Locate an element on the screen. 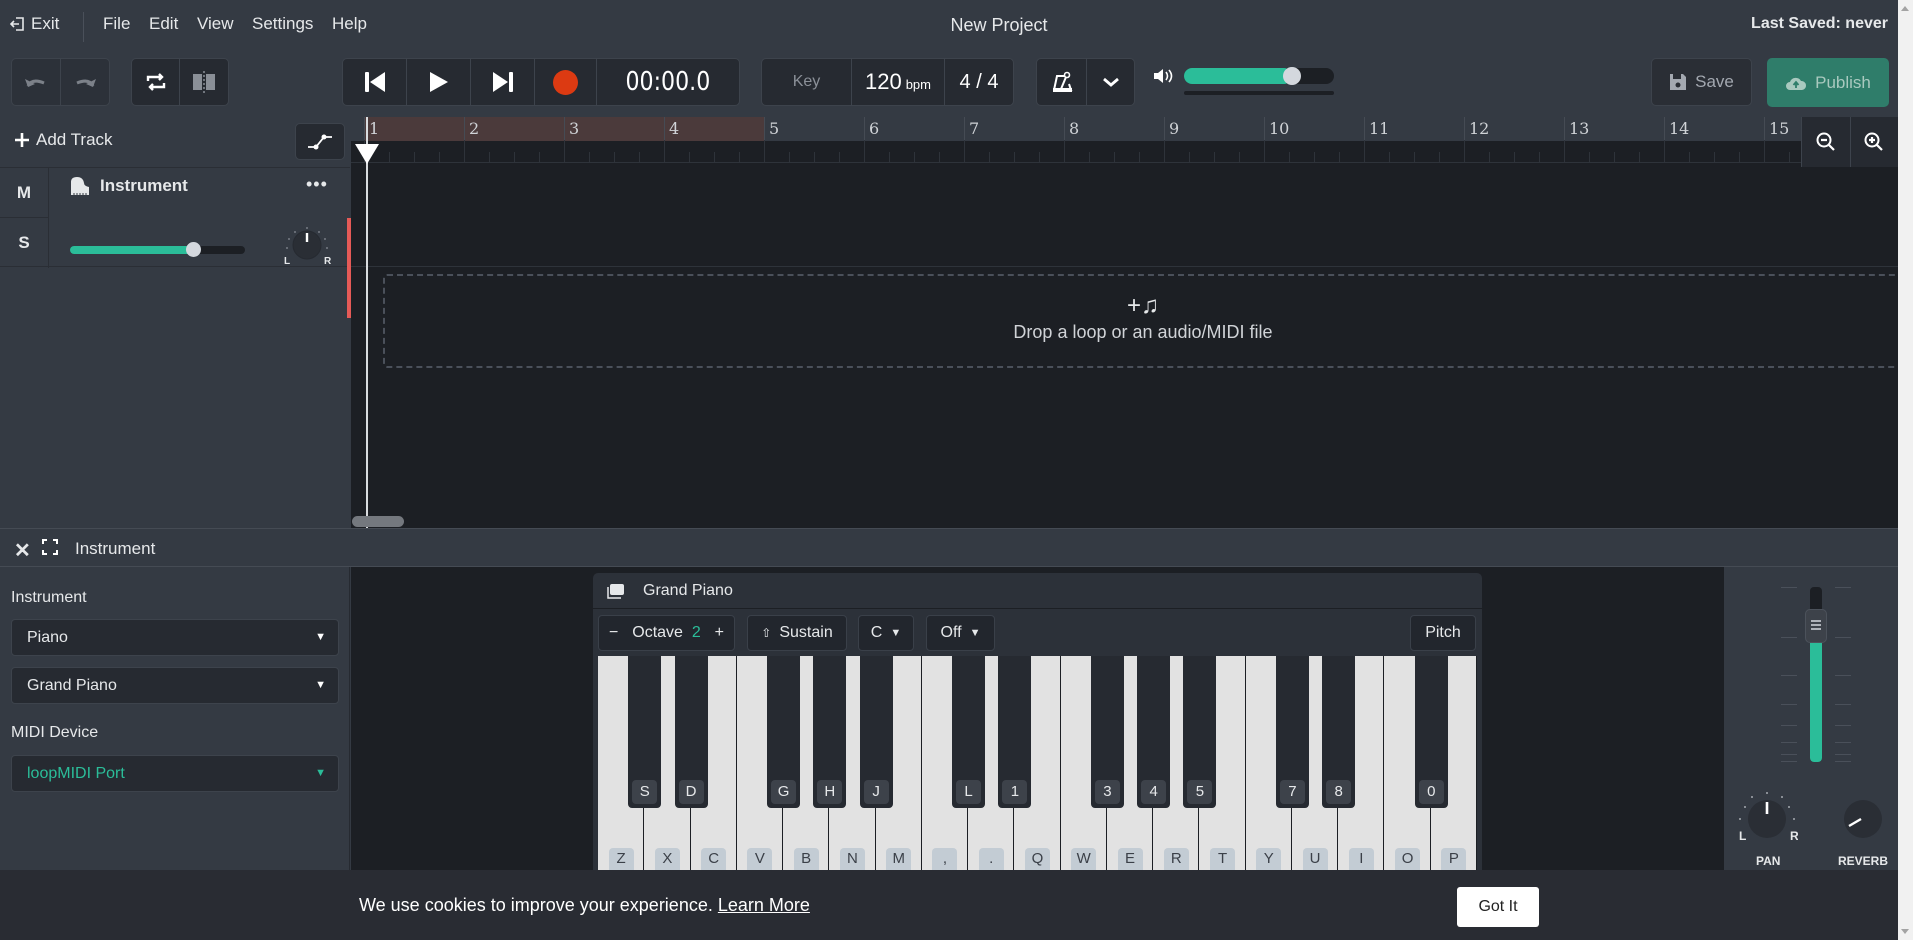 The width and height of the screenshot is (1913, 940). zoom-out-button is located at coordinates (1825, 142).